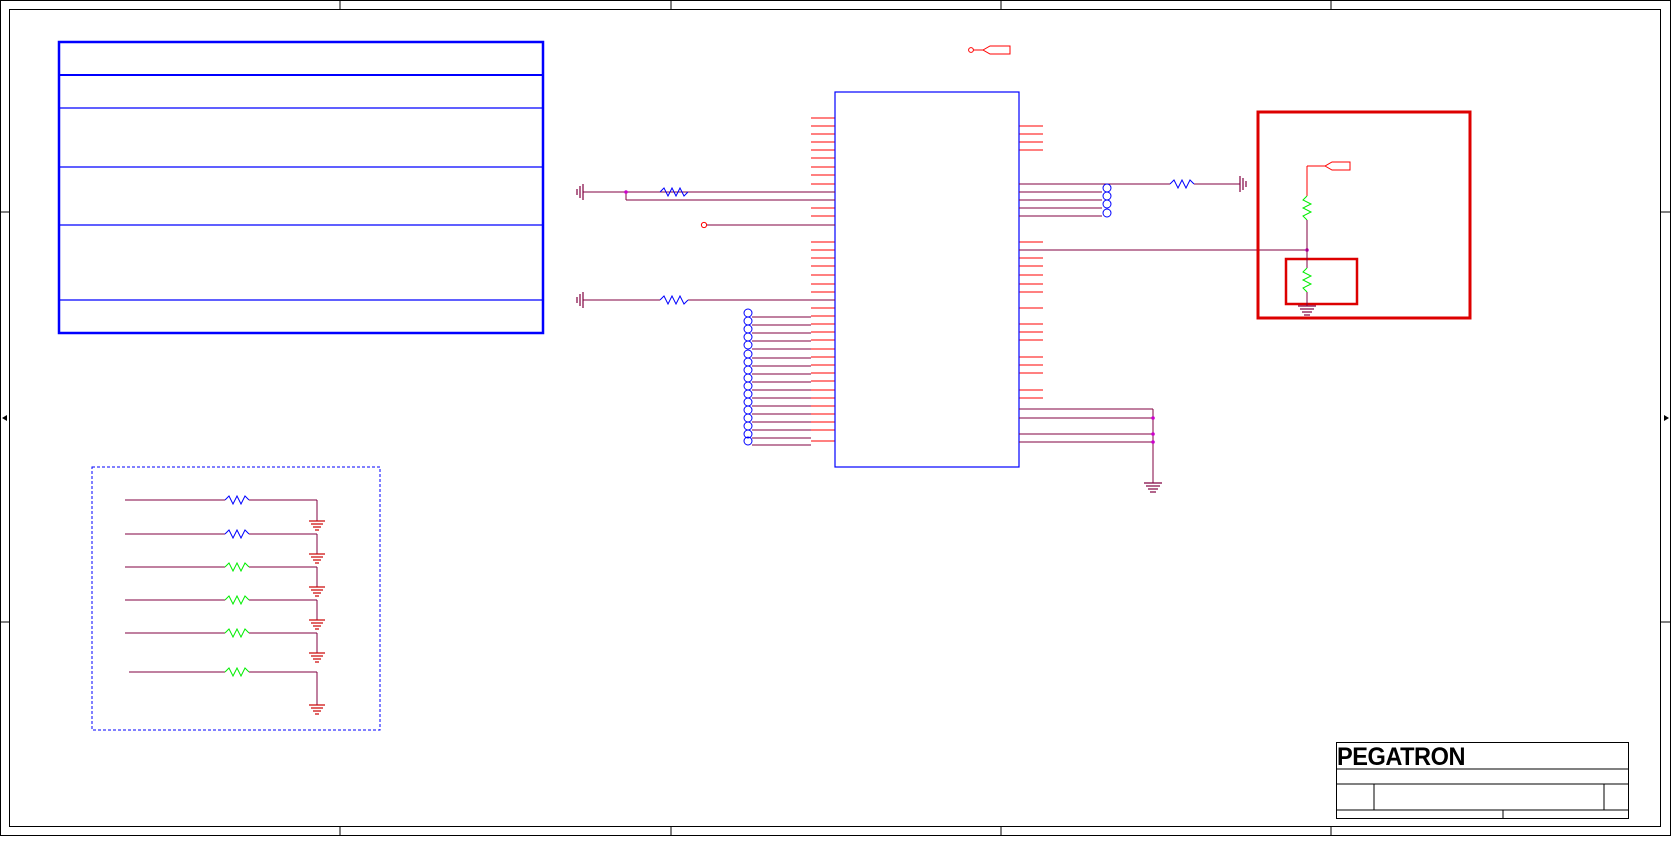  What do you see at coordinates (626, 192) in the screenshot?
I see `junction-dot` at bounding box center [626, 192].